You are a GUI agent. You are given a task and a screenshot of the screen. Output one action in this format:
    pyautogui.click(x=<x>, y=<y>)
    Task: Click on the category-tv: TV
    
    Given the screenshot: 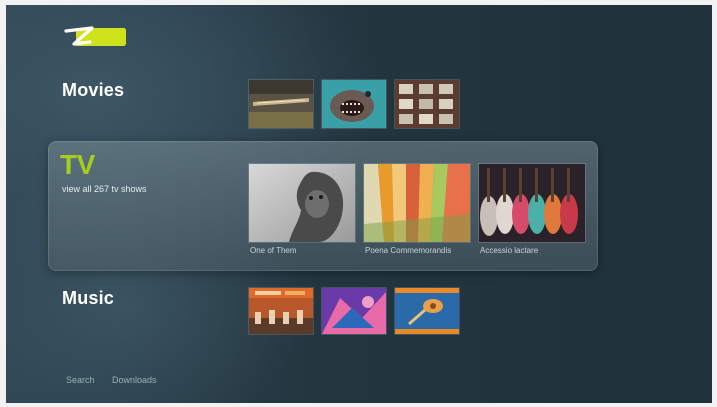 What is the action you would take?
    pyautogui.click(x=77, y=165)
    